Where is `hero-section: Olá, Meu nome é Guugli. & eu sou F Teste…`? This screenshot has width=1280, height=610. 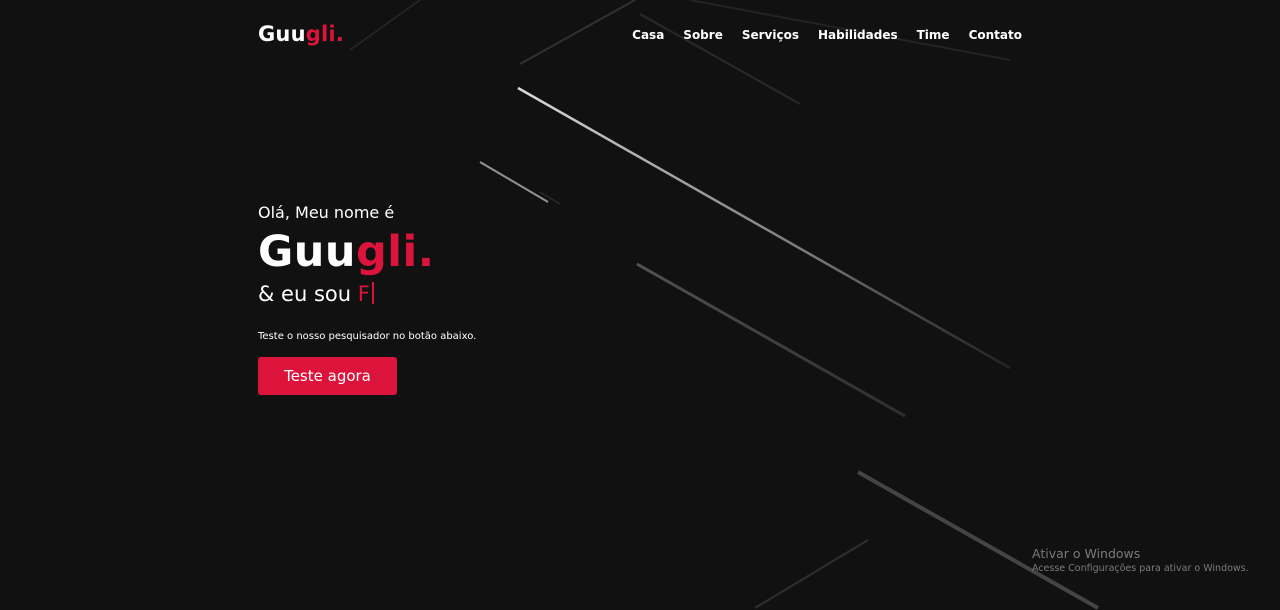 hero-section: Olá, Meu nome é Guugli. & eu sou F Teste… is located at coordinates (367, 297).